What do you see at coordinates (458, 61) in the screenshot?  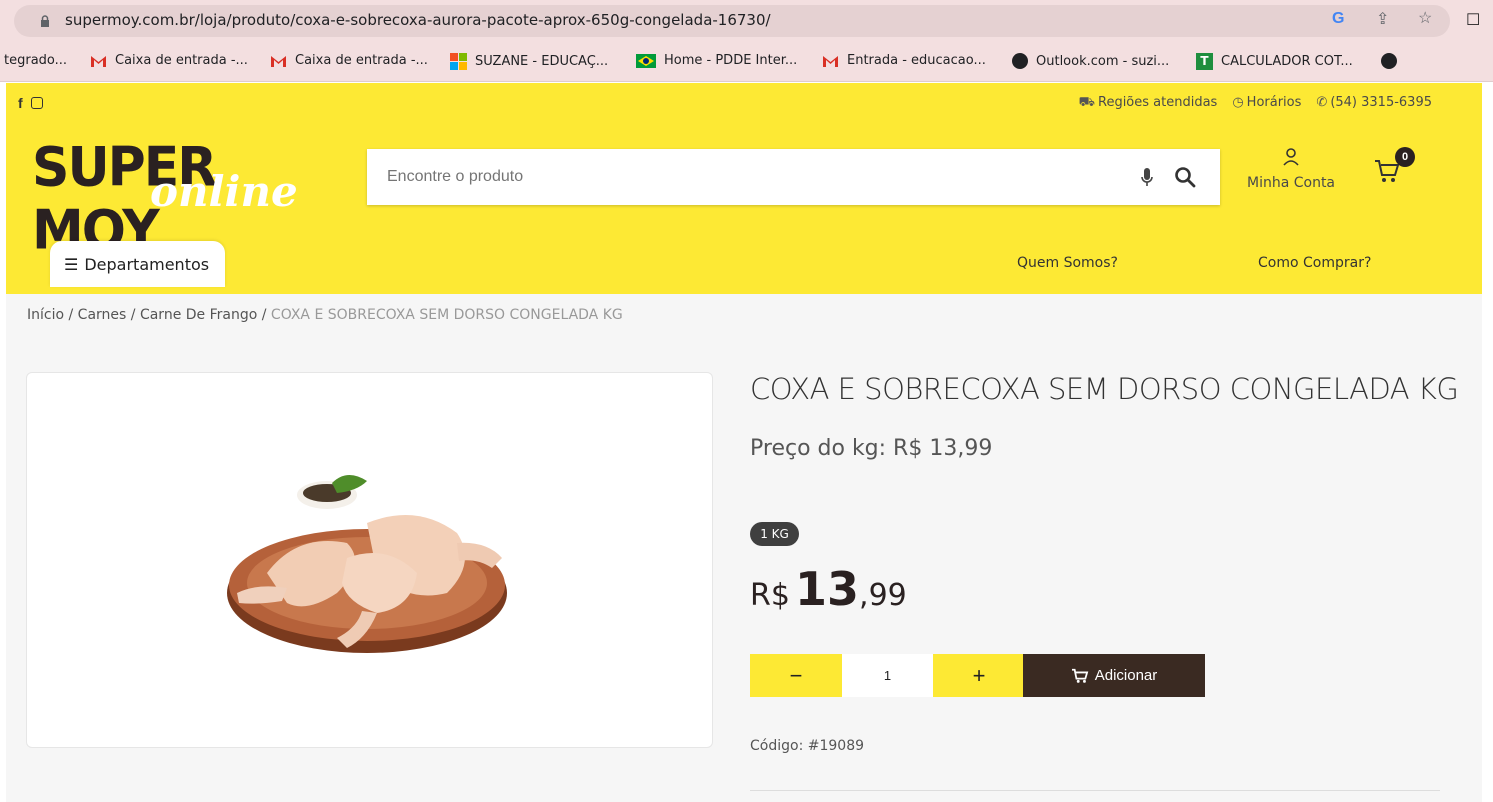 I see `microsoft-icon` at bounding box center [458, 61].